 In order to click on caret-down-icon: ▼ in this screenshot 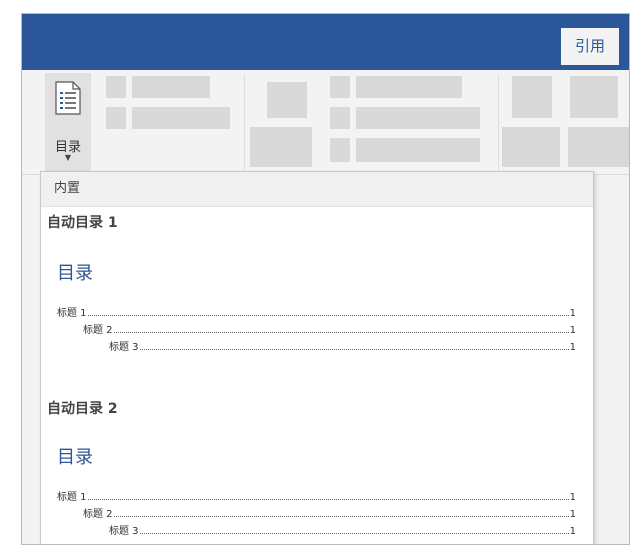, I will do `click(68, 157)`.